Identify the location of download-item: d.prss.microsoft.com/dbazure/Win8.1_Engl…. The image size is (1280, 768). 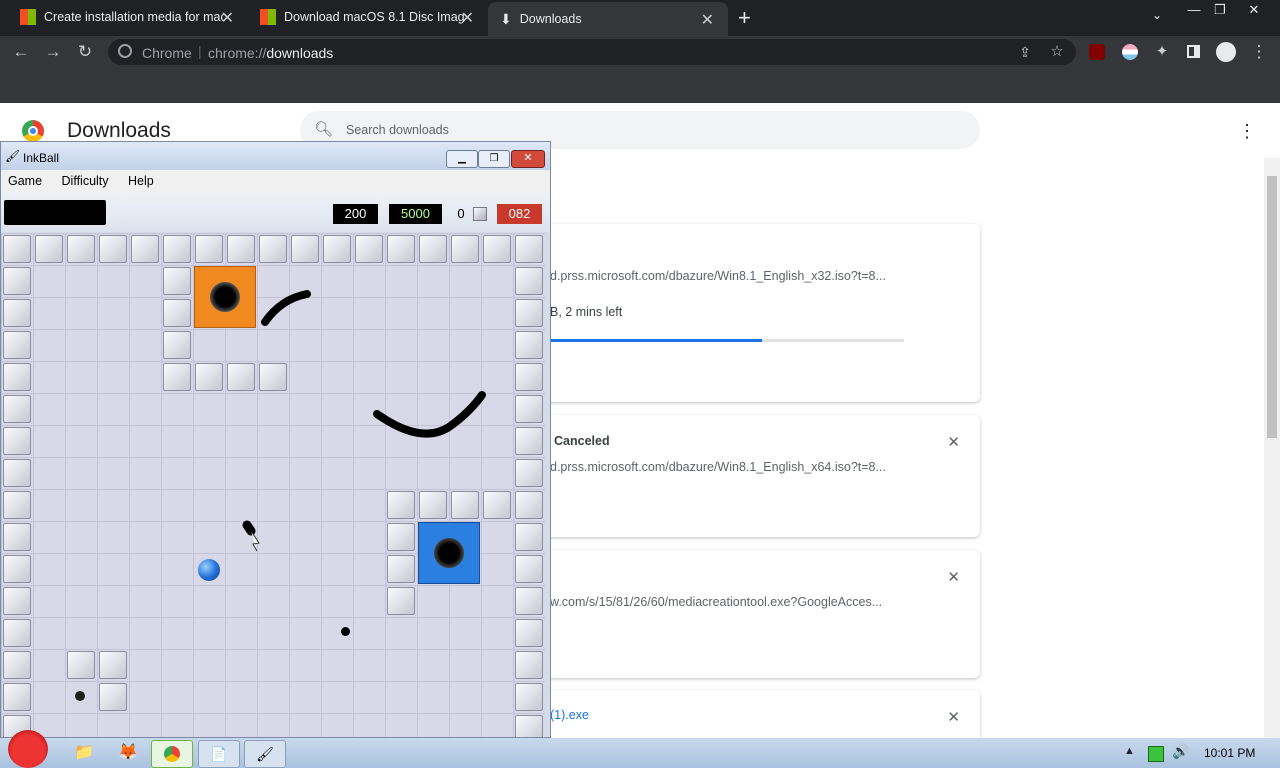
(760, 313).